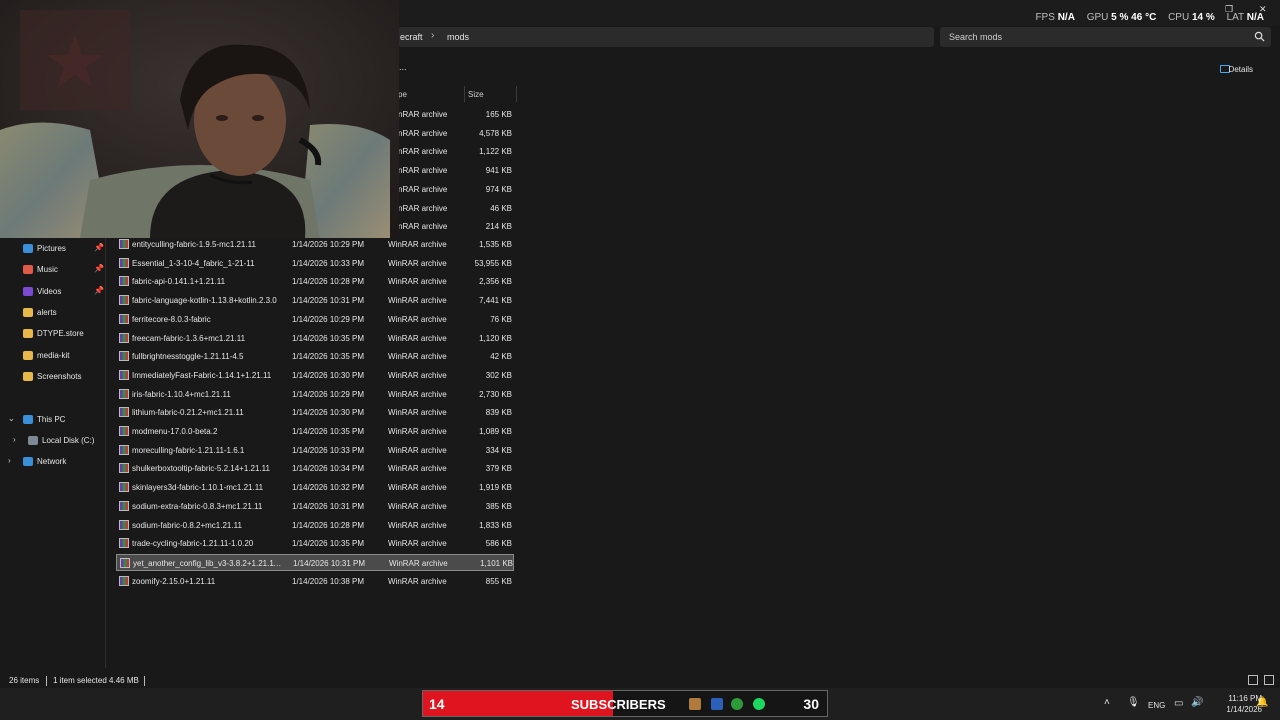 Image resolution: width=1280 pixels, height=720 pixels. Describe the element at coordinates (53, 377) in the screenshot. I see `sidebar-item-screenshots: Screenshots` at that location.